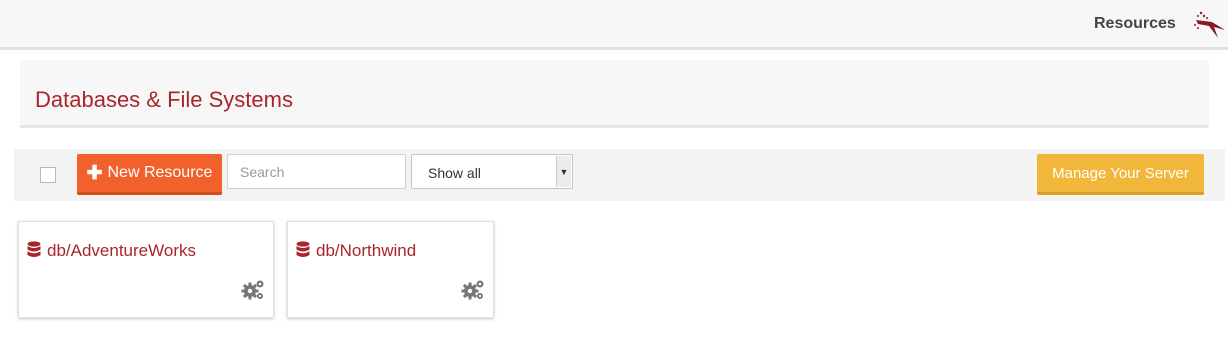  Describe the element at coordinates (146, 269) in the screenshot. I see `resource-card: db/AdventureWorks` at that location.